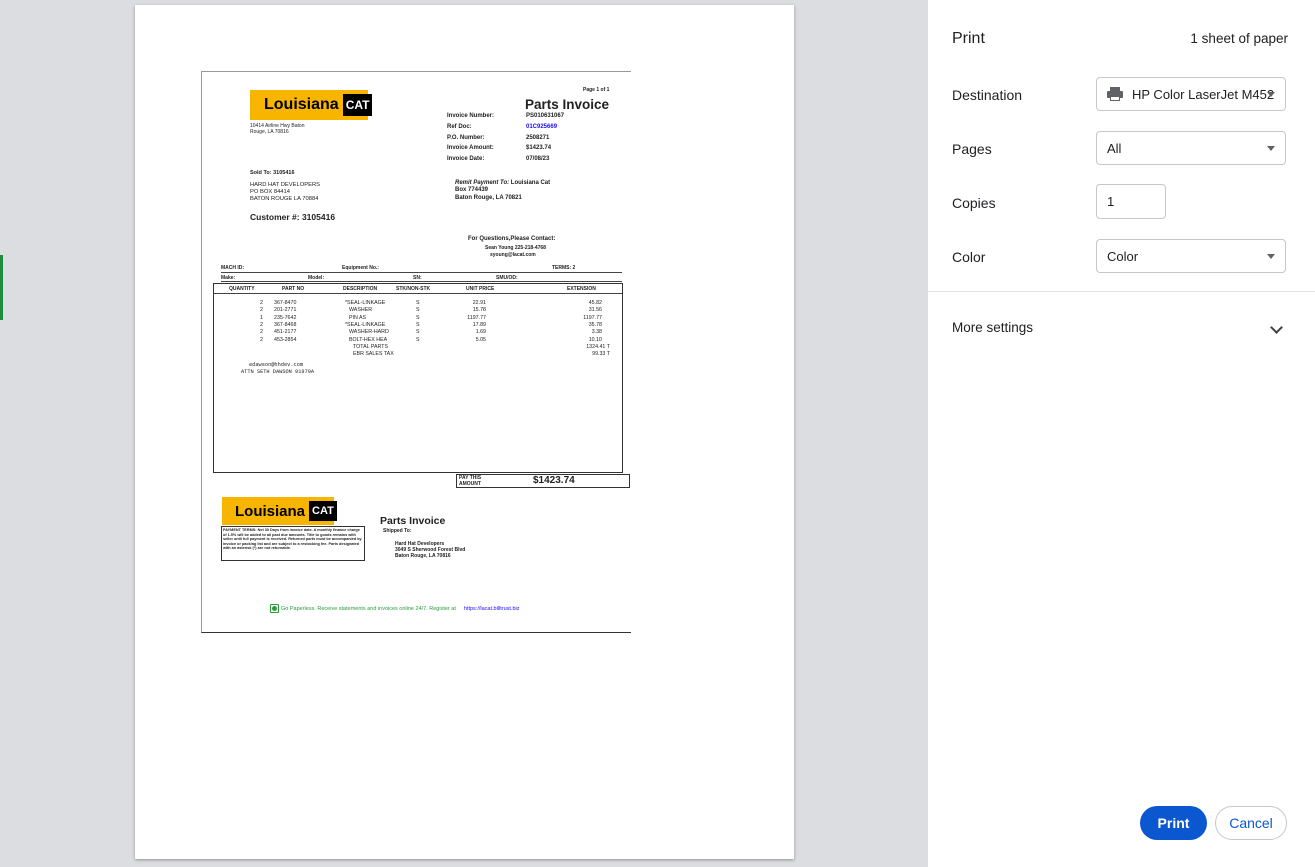 The image size is (1315, 867). I want to click on recycle-icon, so click(274, 608).